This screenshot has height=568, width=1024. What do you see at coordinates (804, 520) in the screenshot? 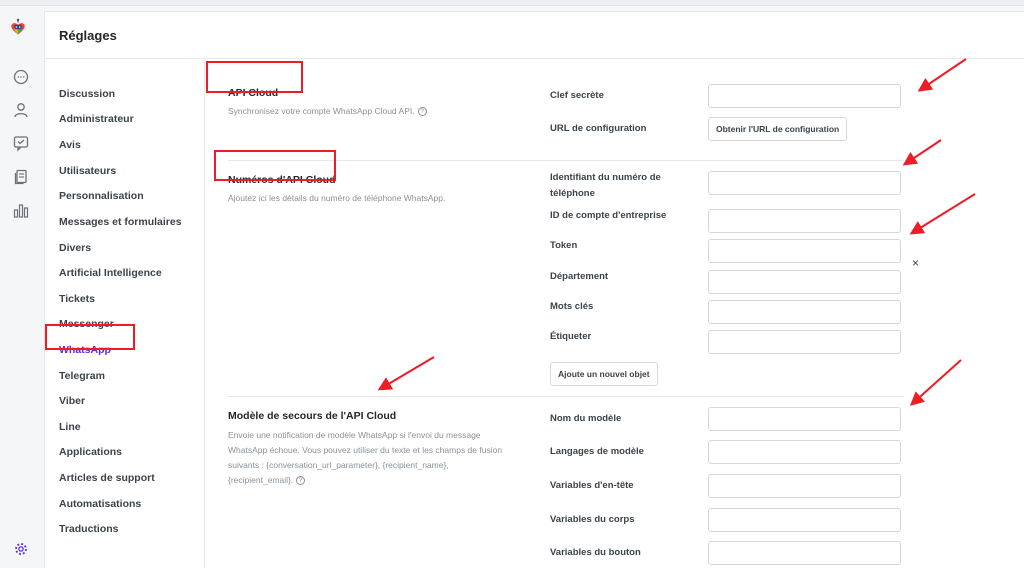
I see `body-variables-input` at bounding box center [804, 520].